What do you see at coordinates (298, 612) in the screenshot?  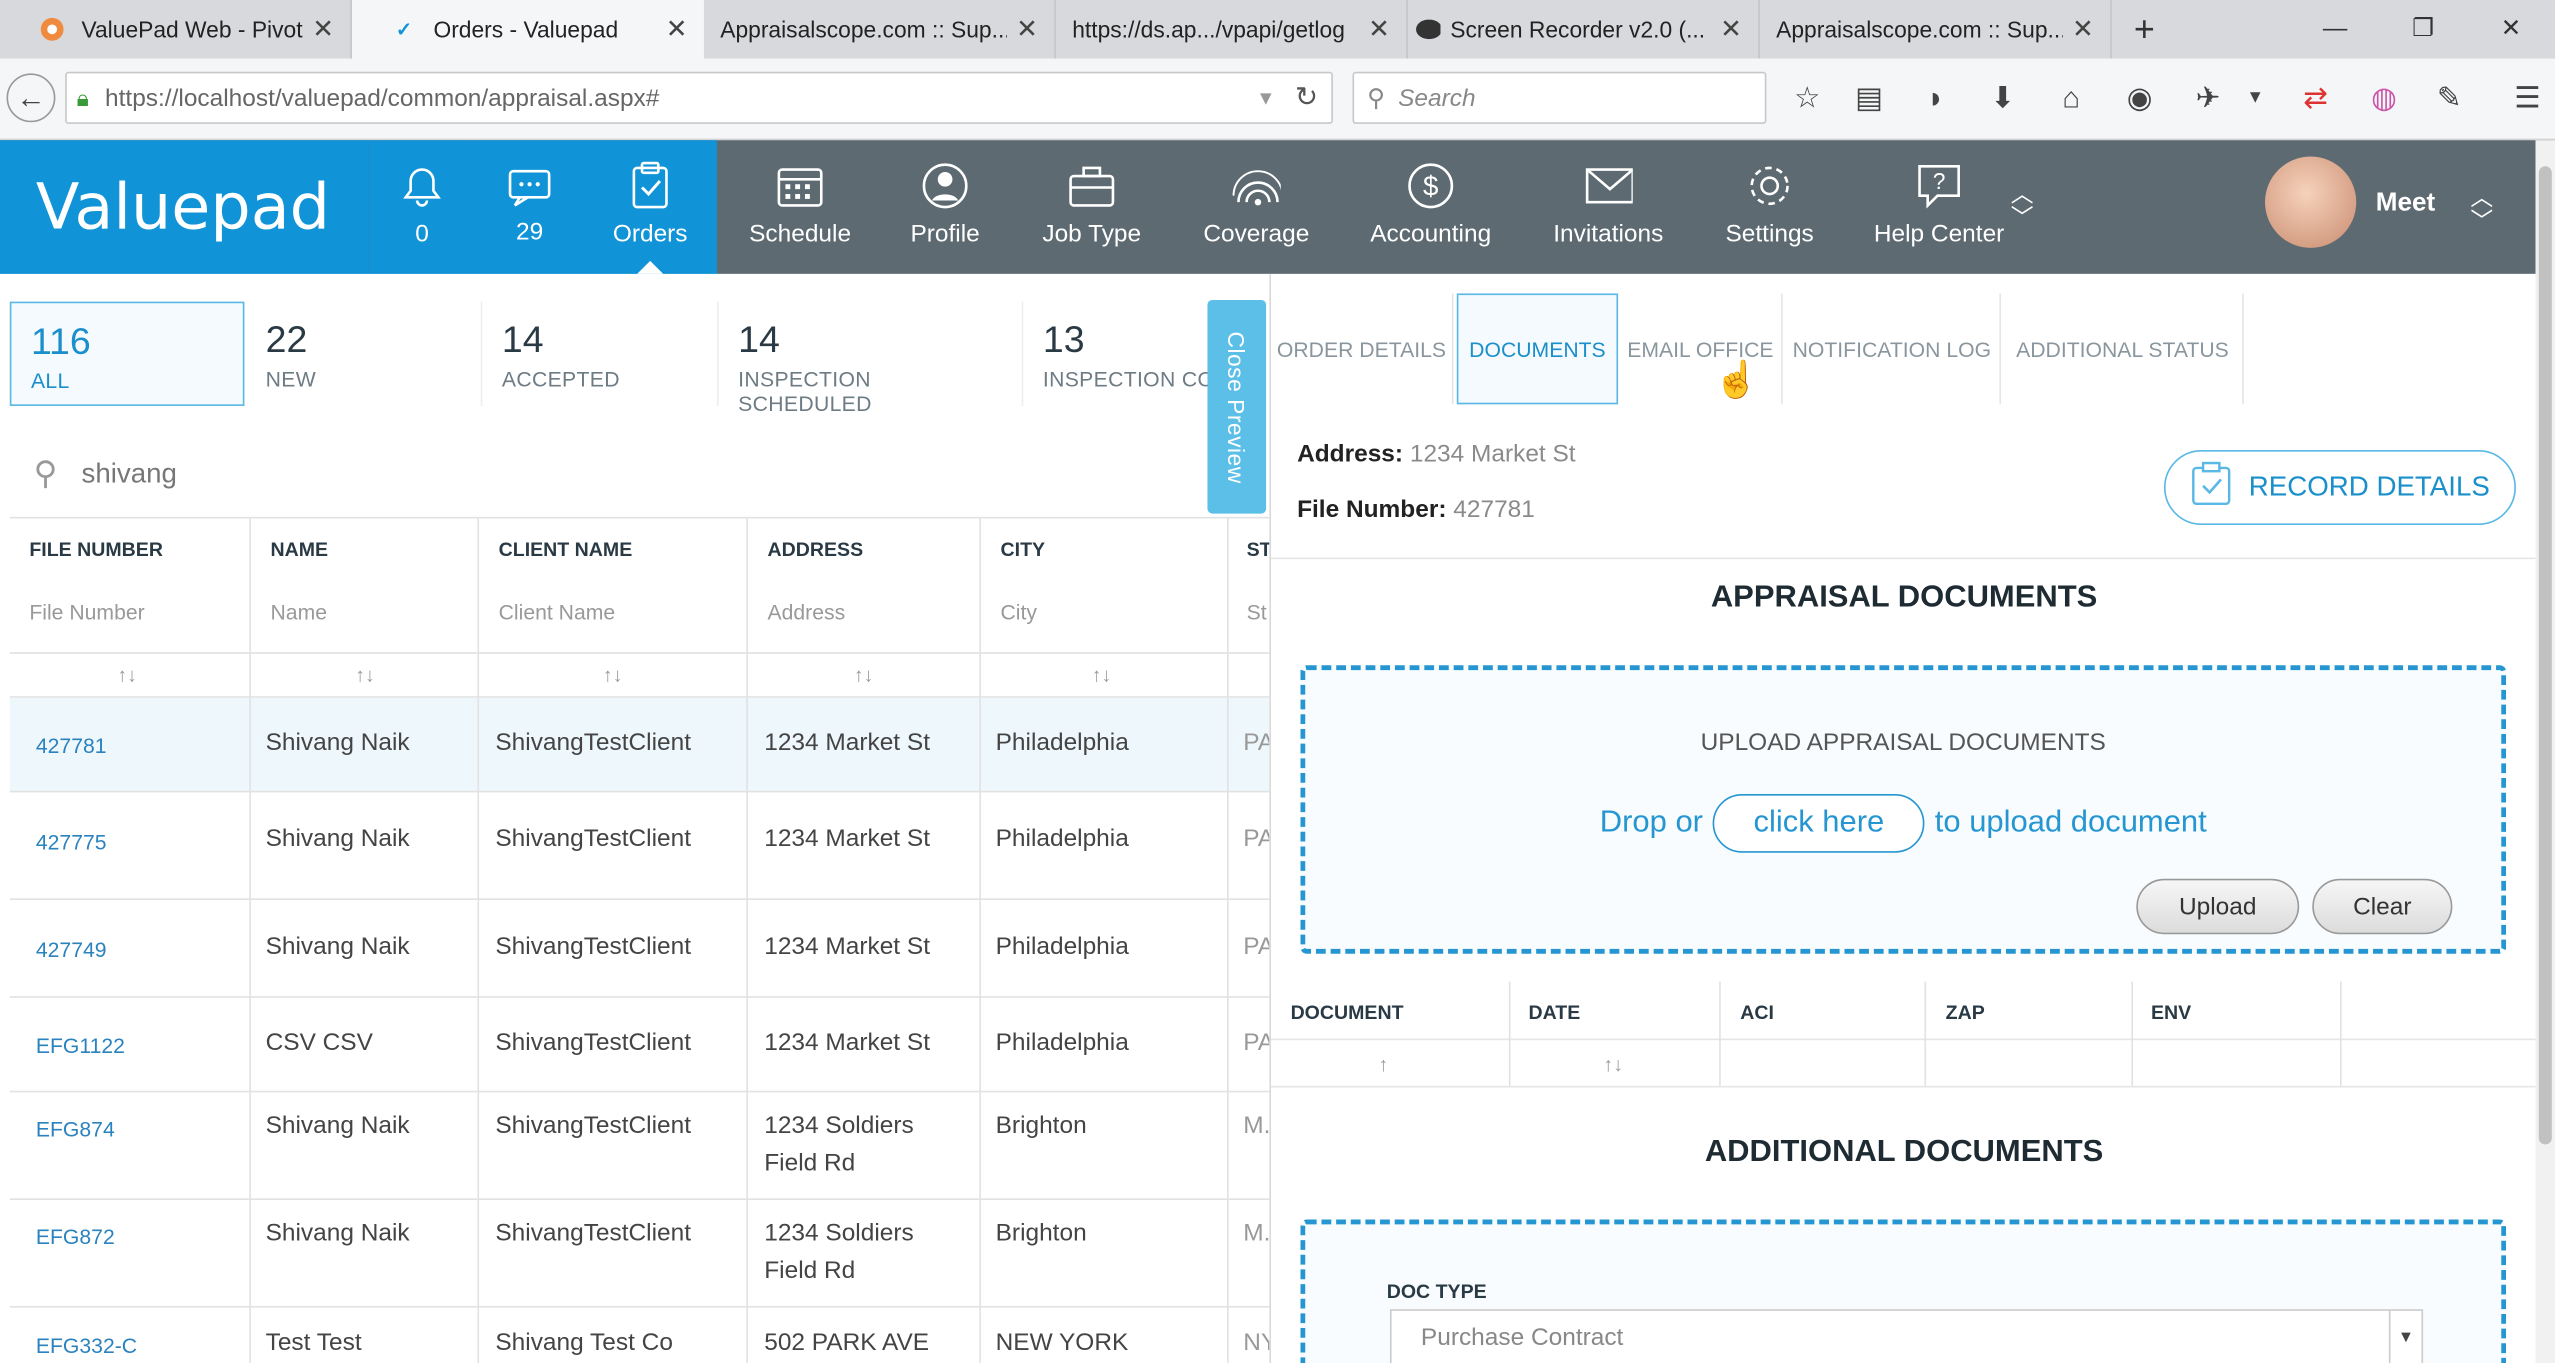 I see `filter-name: Name` at bounding box center [298, 612].